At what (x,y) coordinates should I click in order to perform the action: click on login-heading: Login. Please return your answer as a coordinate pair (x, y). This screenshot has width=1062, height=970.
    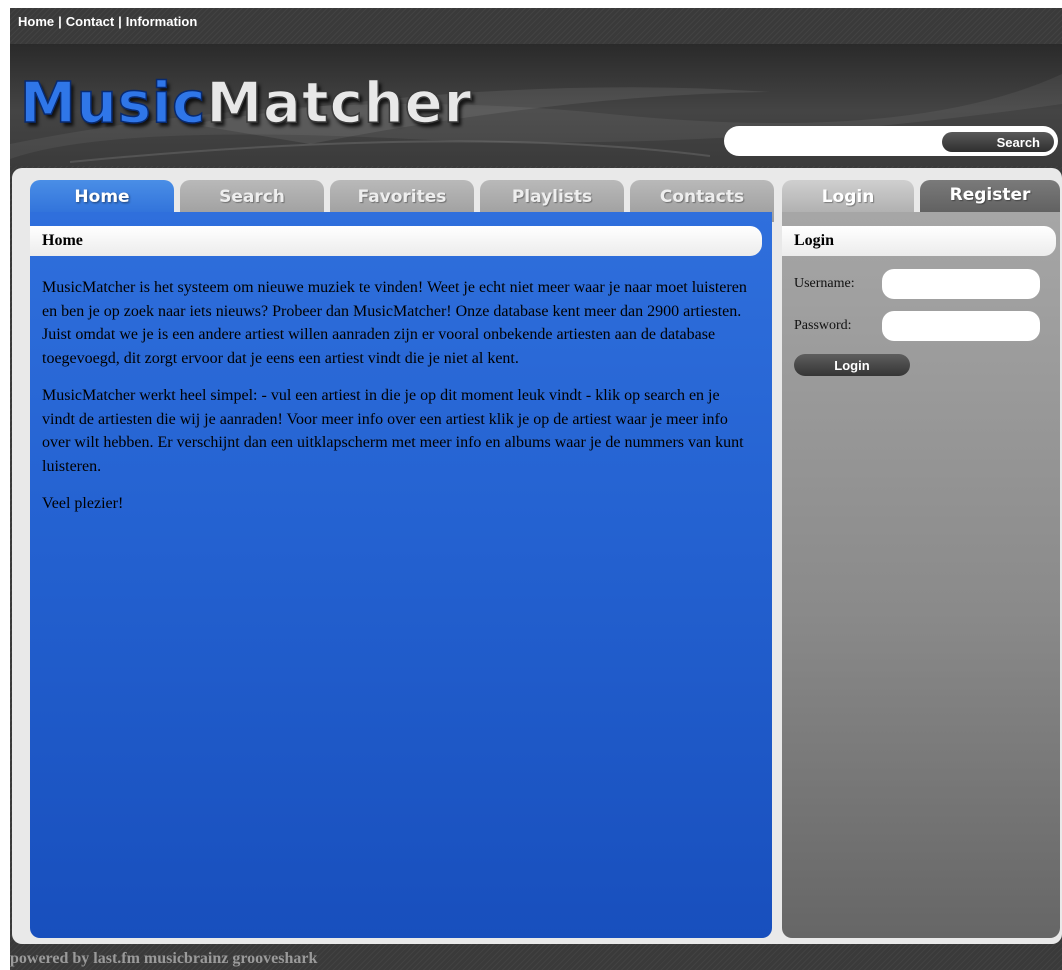
    Looking at the image, I should click on (919, 241).